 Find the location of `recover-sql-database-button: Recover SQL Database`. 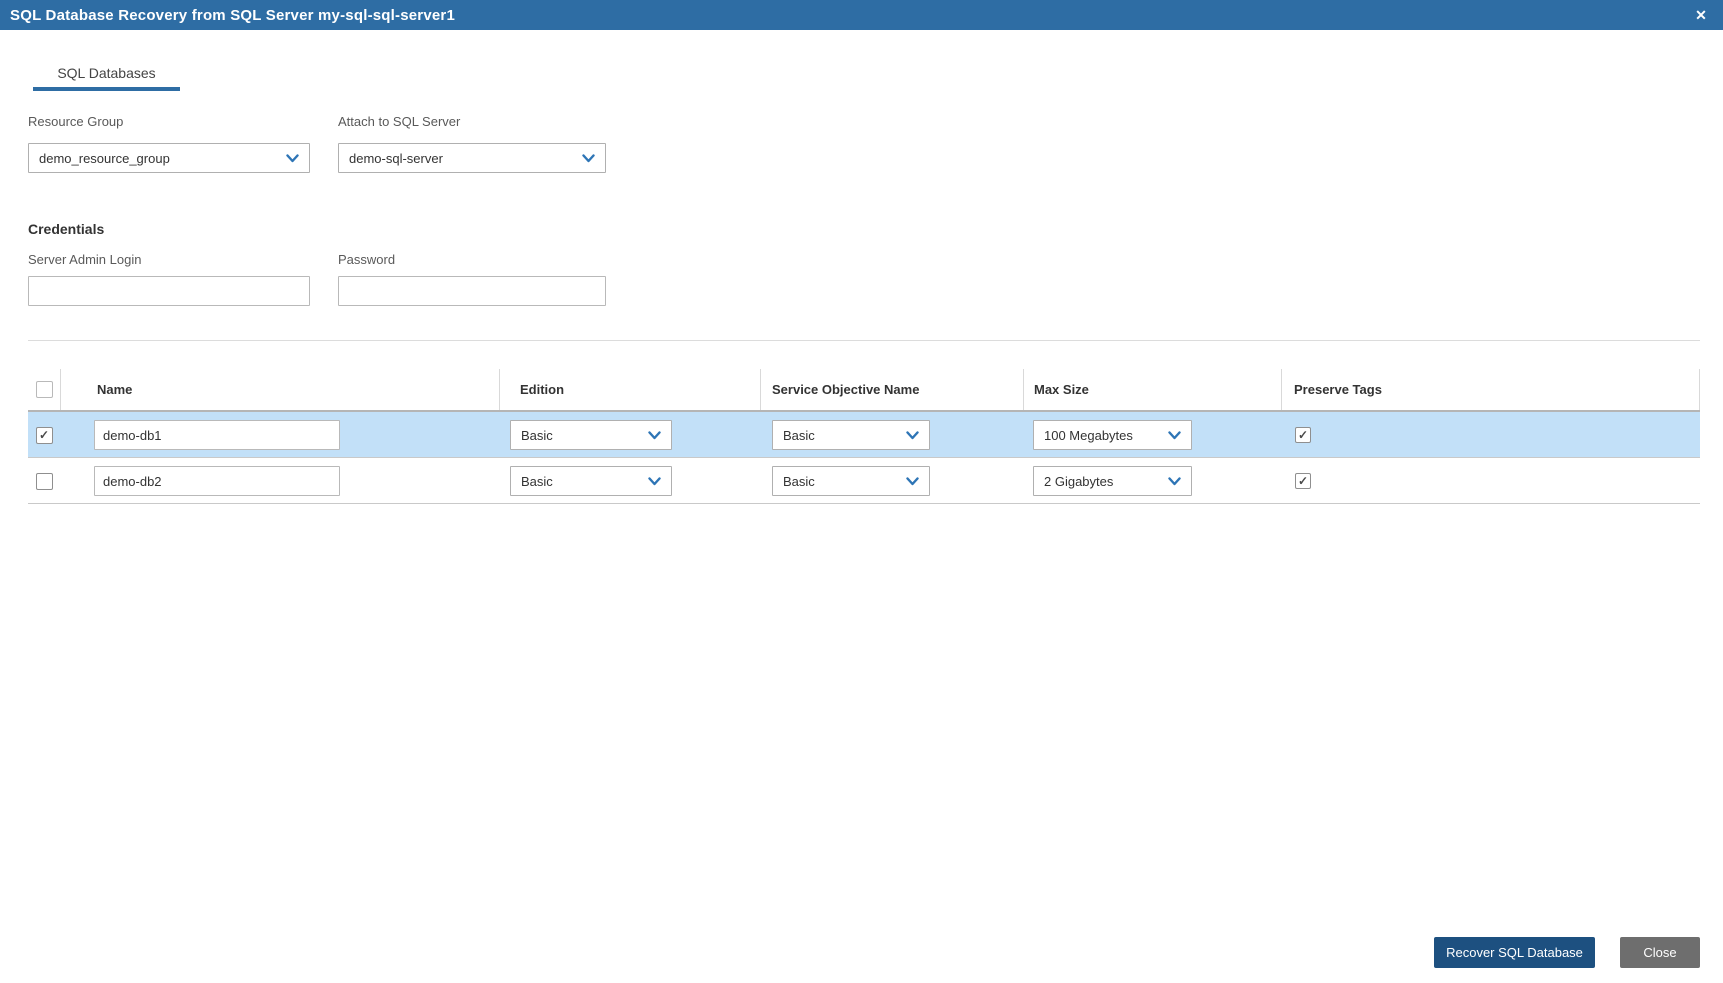

recover-sql-database-button: Recover SQL Database is located at coordinates (1514, 952).